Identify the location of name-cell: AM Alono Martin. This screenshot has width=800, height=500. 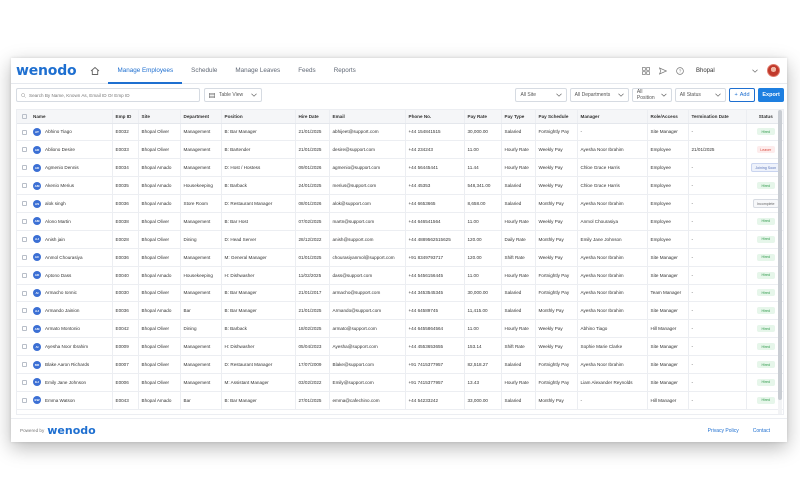
(71, 221).